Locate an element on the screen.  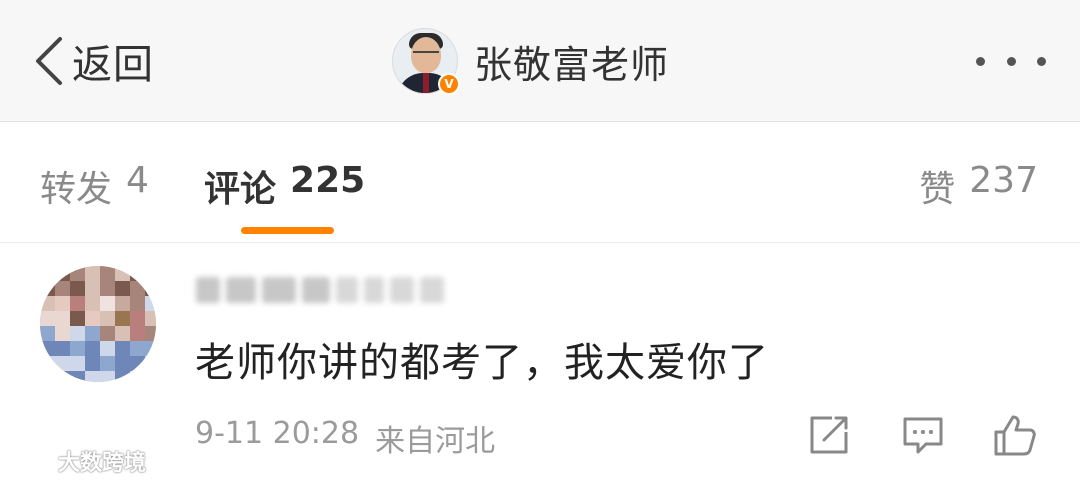
comment-text: 老师你讲的都考了，我太爱你了 is located at coordinates (482, 363).